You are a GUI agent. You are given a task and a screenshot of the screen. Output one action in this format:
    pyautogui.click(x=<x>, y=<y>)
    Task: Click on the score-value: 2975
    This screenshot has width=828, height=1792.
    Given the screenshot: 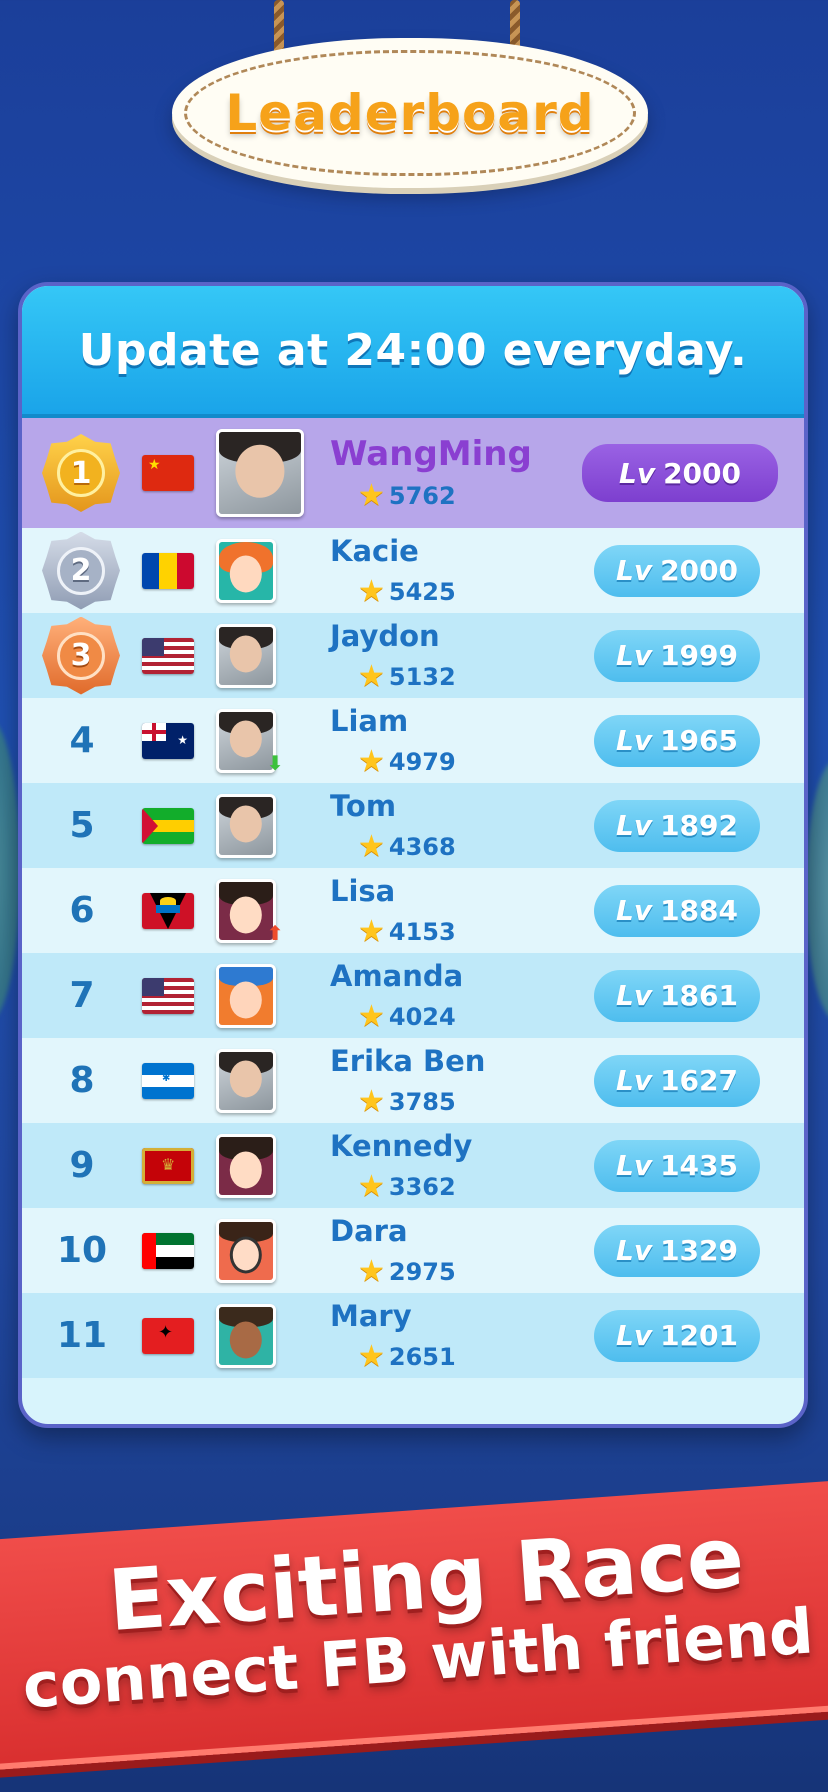 What is the action you would take?
    pyautogui.click(x=422, y=1271)
    